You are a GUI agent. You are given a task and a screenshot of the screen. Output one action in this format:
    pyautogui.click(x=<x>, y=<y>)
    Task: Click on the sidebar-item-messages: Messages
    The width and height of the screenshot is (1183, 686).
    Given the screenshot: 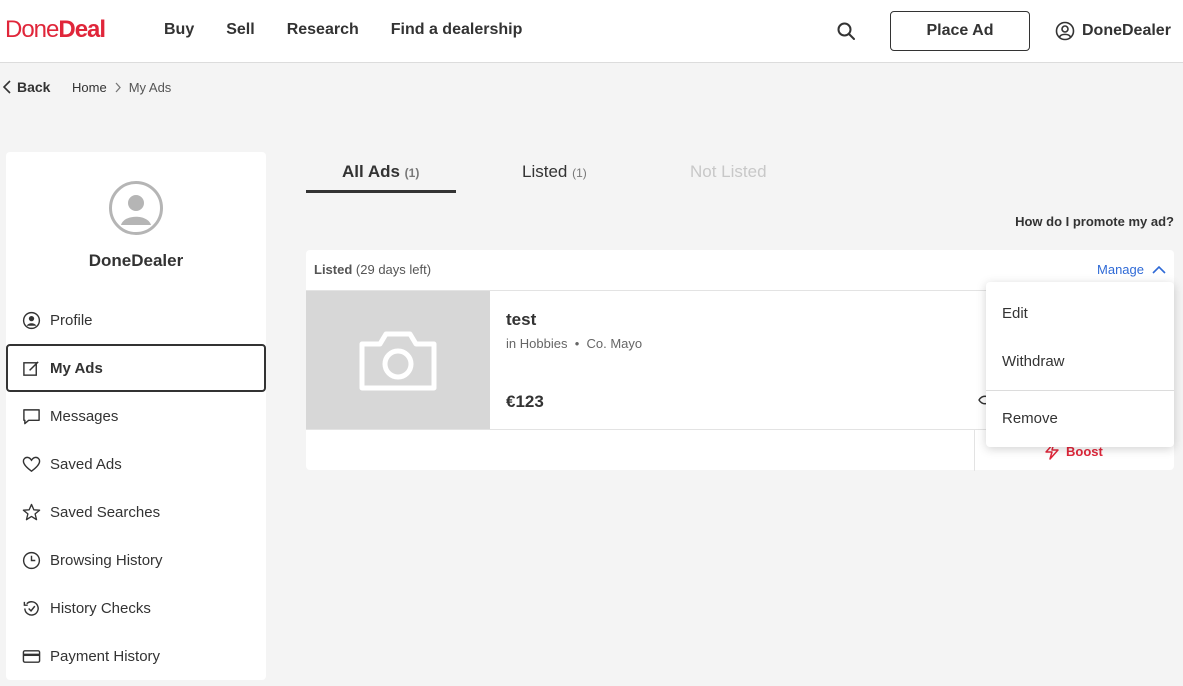 What is the action you would take?
    pyautogui.click(x=136, y=416)
    